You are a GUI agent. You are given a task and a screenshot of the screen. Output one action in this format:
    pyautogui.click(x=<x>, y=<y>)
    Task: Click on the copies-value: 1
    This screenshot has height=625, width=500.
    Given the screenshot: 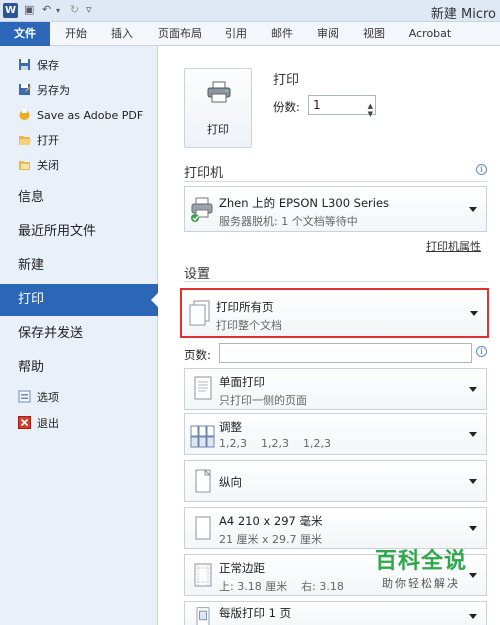 What is the action you would take?
    pyautogui.click(x=317, y=105)
    